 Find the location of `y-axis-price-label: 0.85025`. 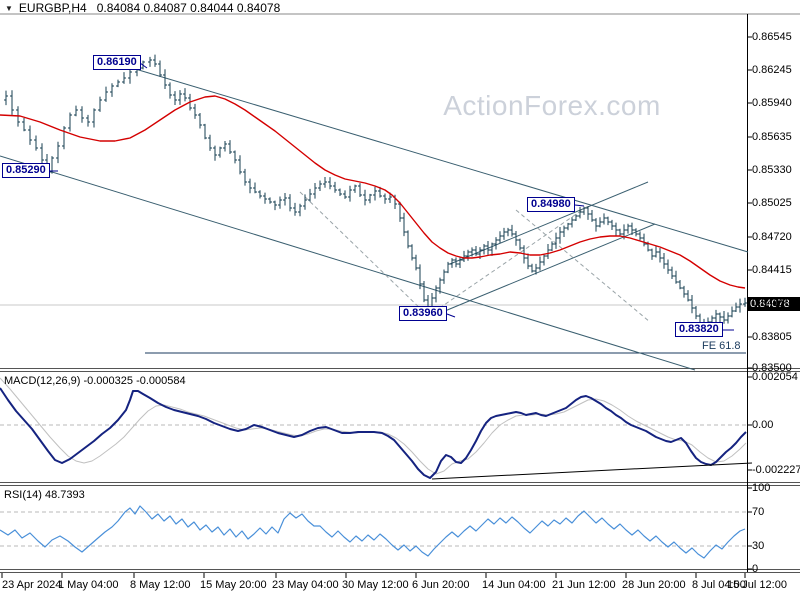

y-axis-price-label: 0.85025 is located at coordinates (772, 203).